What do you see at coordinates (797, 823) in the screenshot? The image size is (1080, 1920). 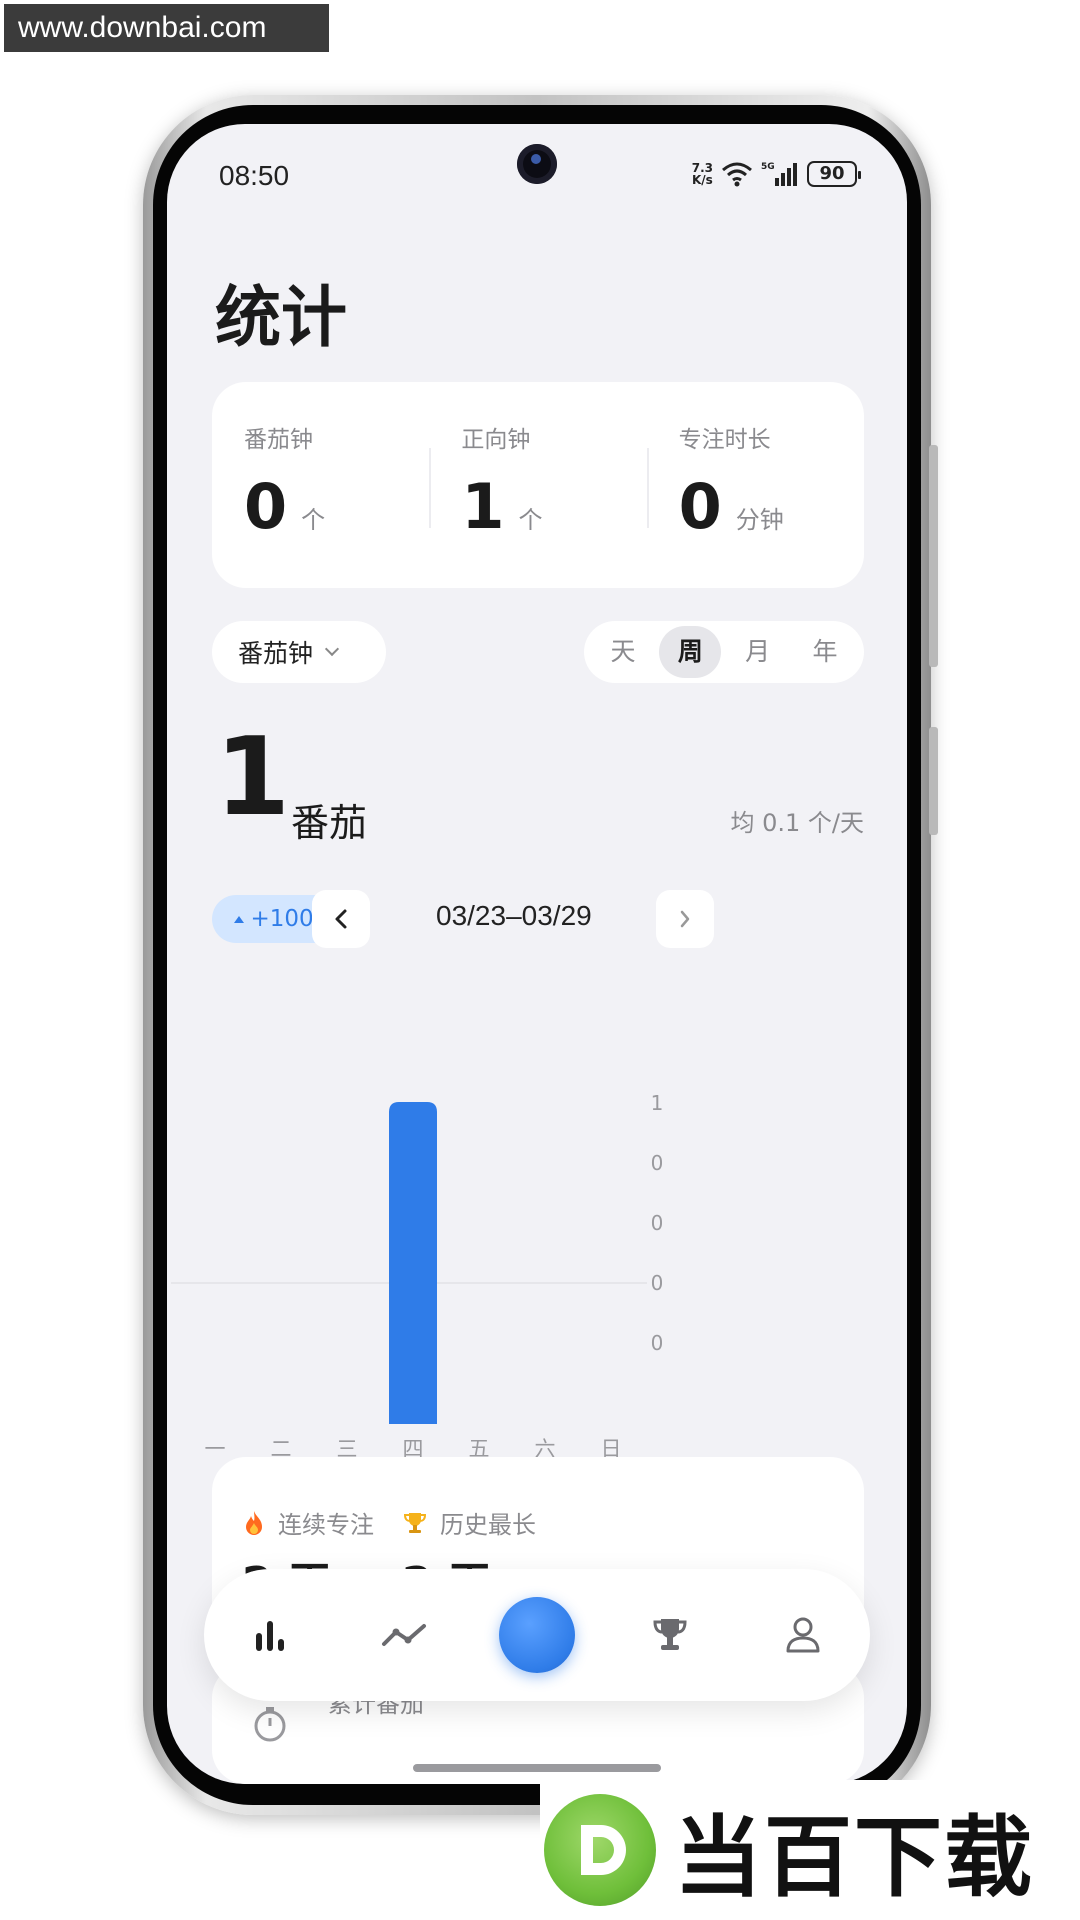 I see `average-per-day: 均 0.1 个/天` at bounding box center [797, 823].